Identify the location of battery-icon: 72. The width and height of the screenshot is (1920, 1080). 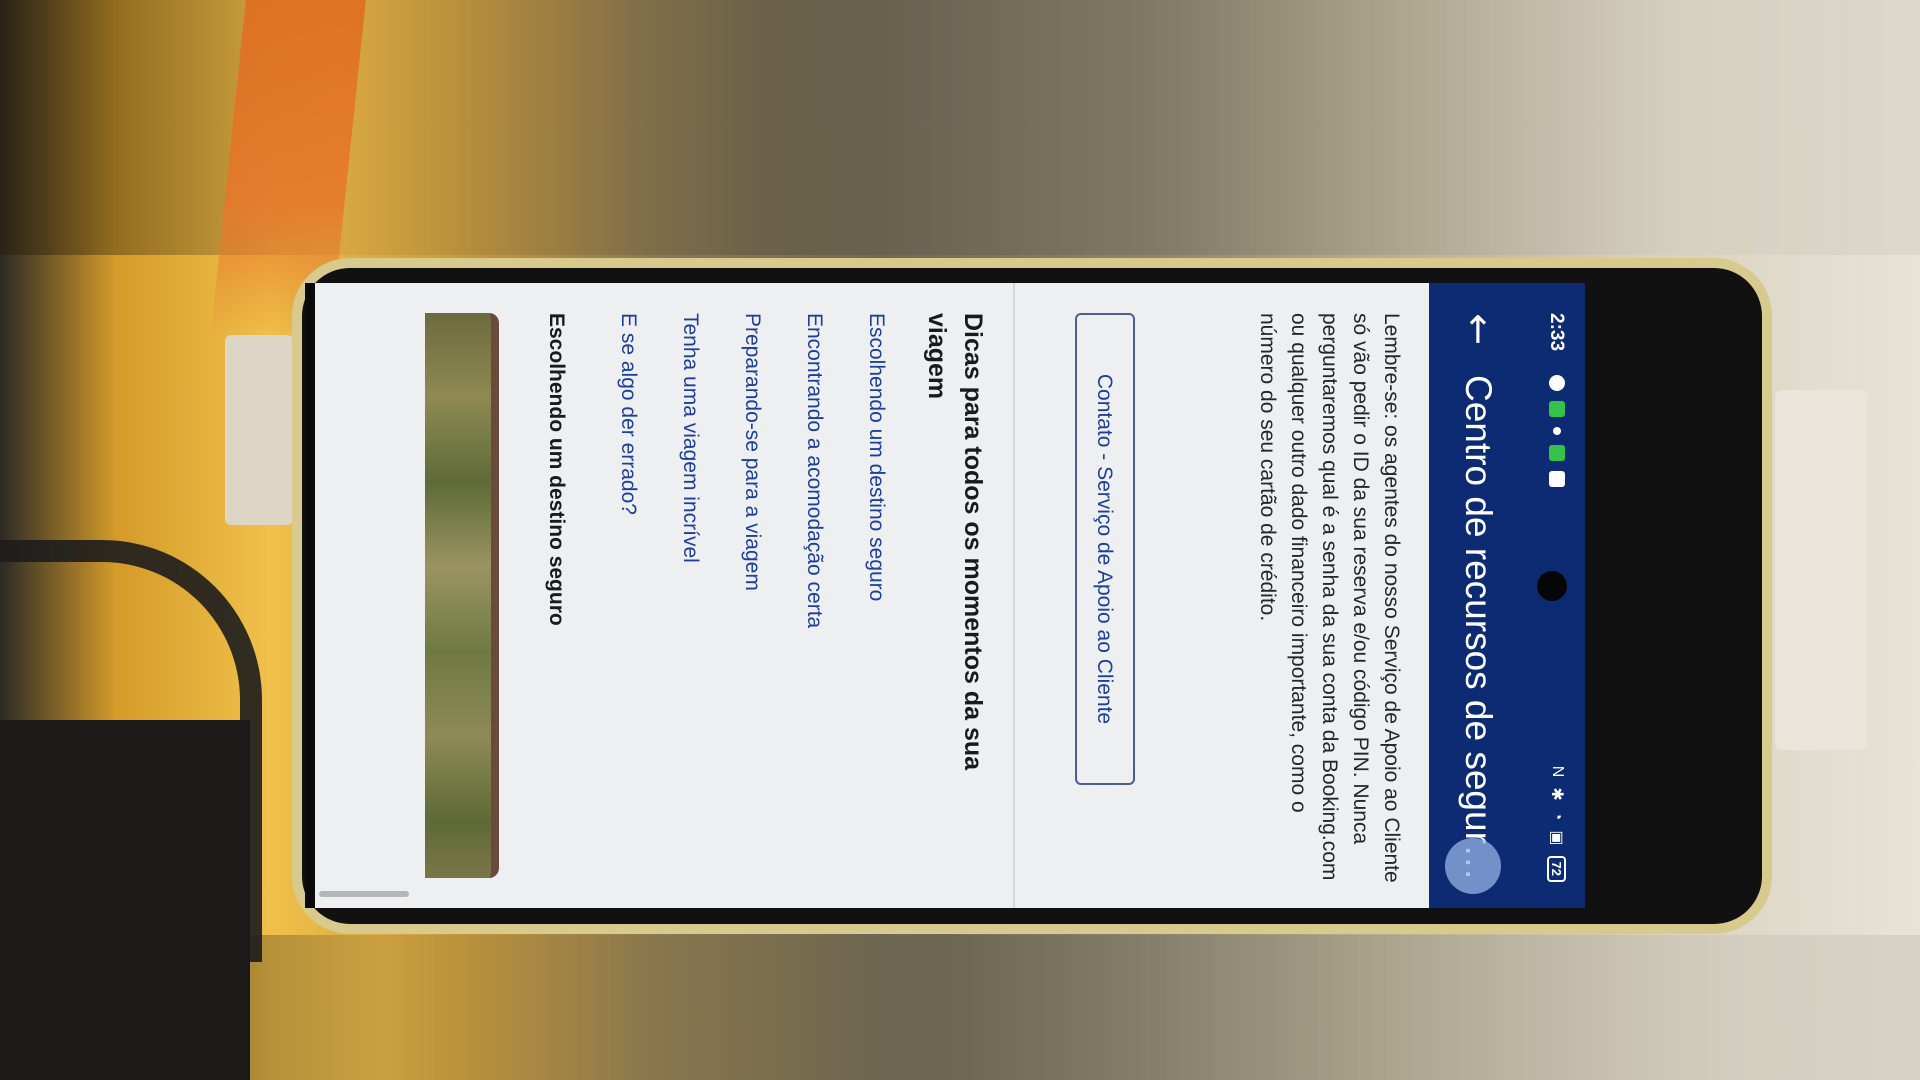
(1557, 868).